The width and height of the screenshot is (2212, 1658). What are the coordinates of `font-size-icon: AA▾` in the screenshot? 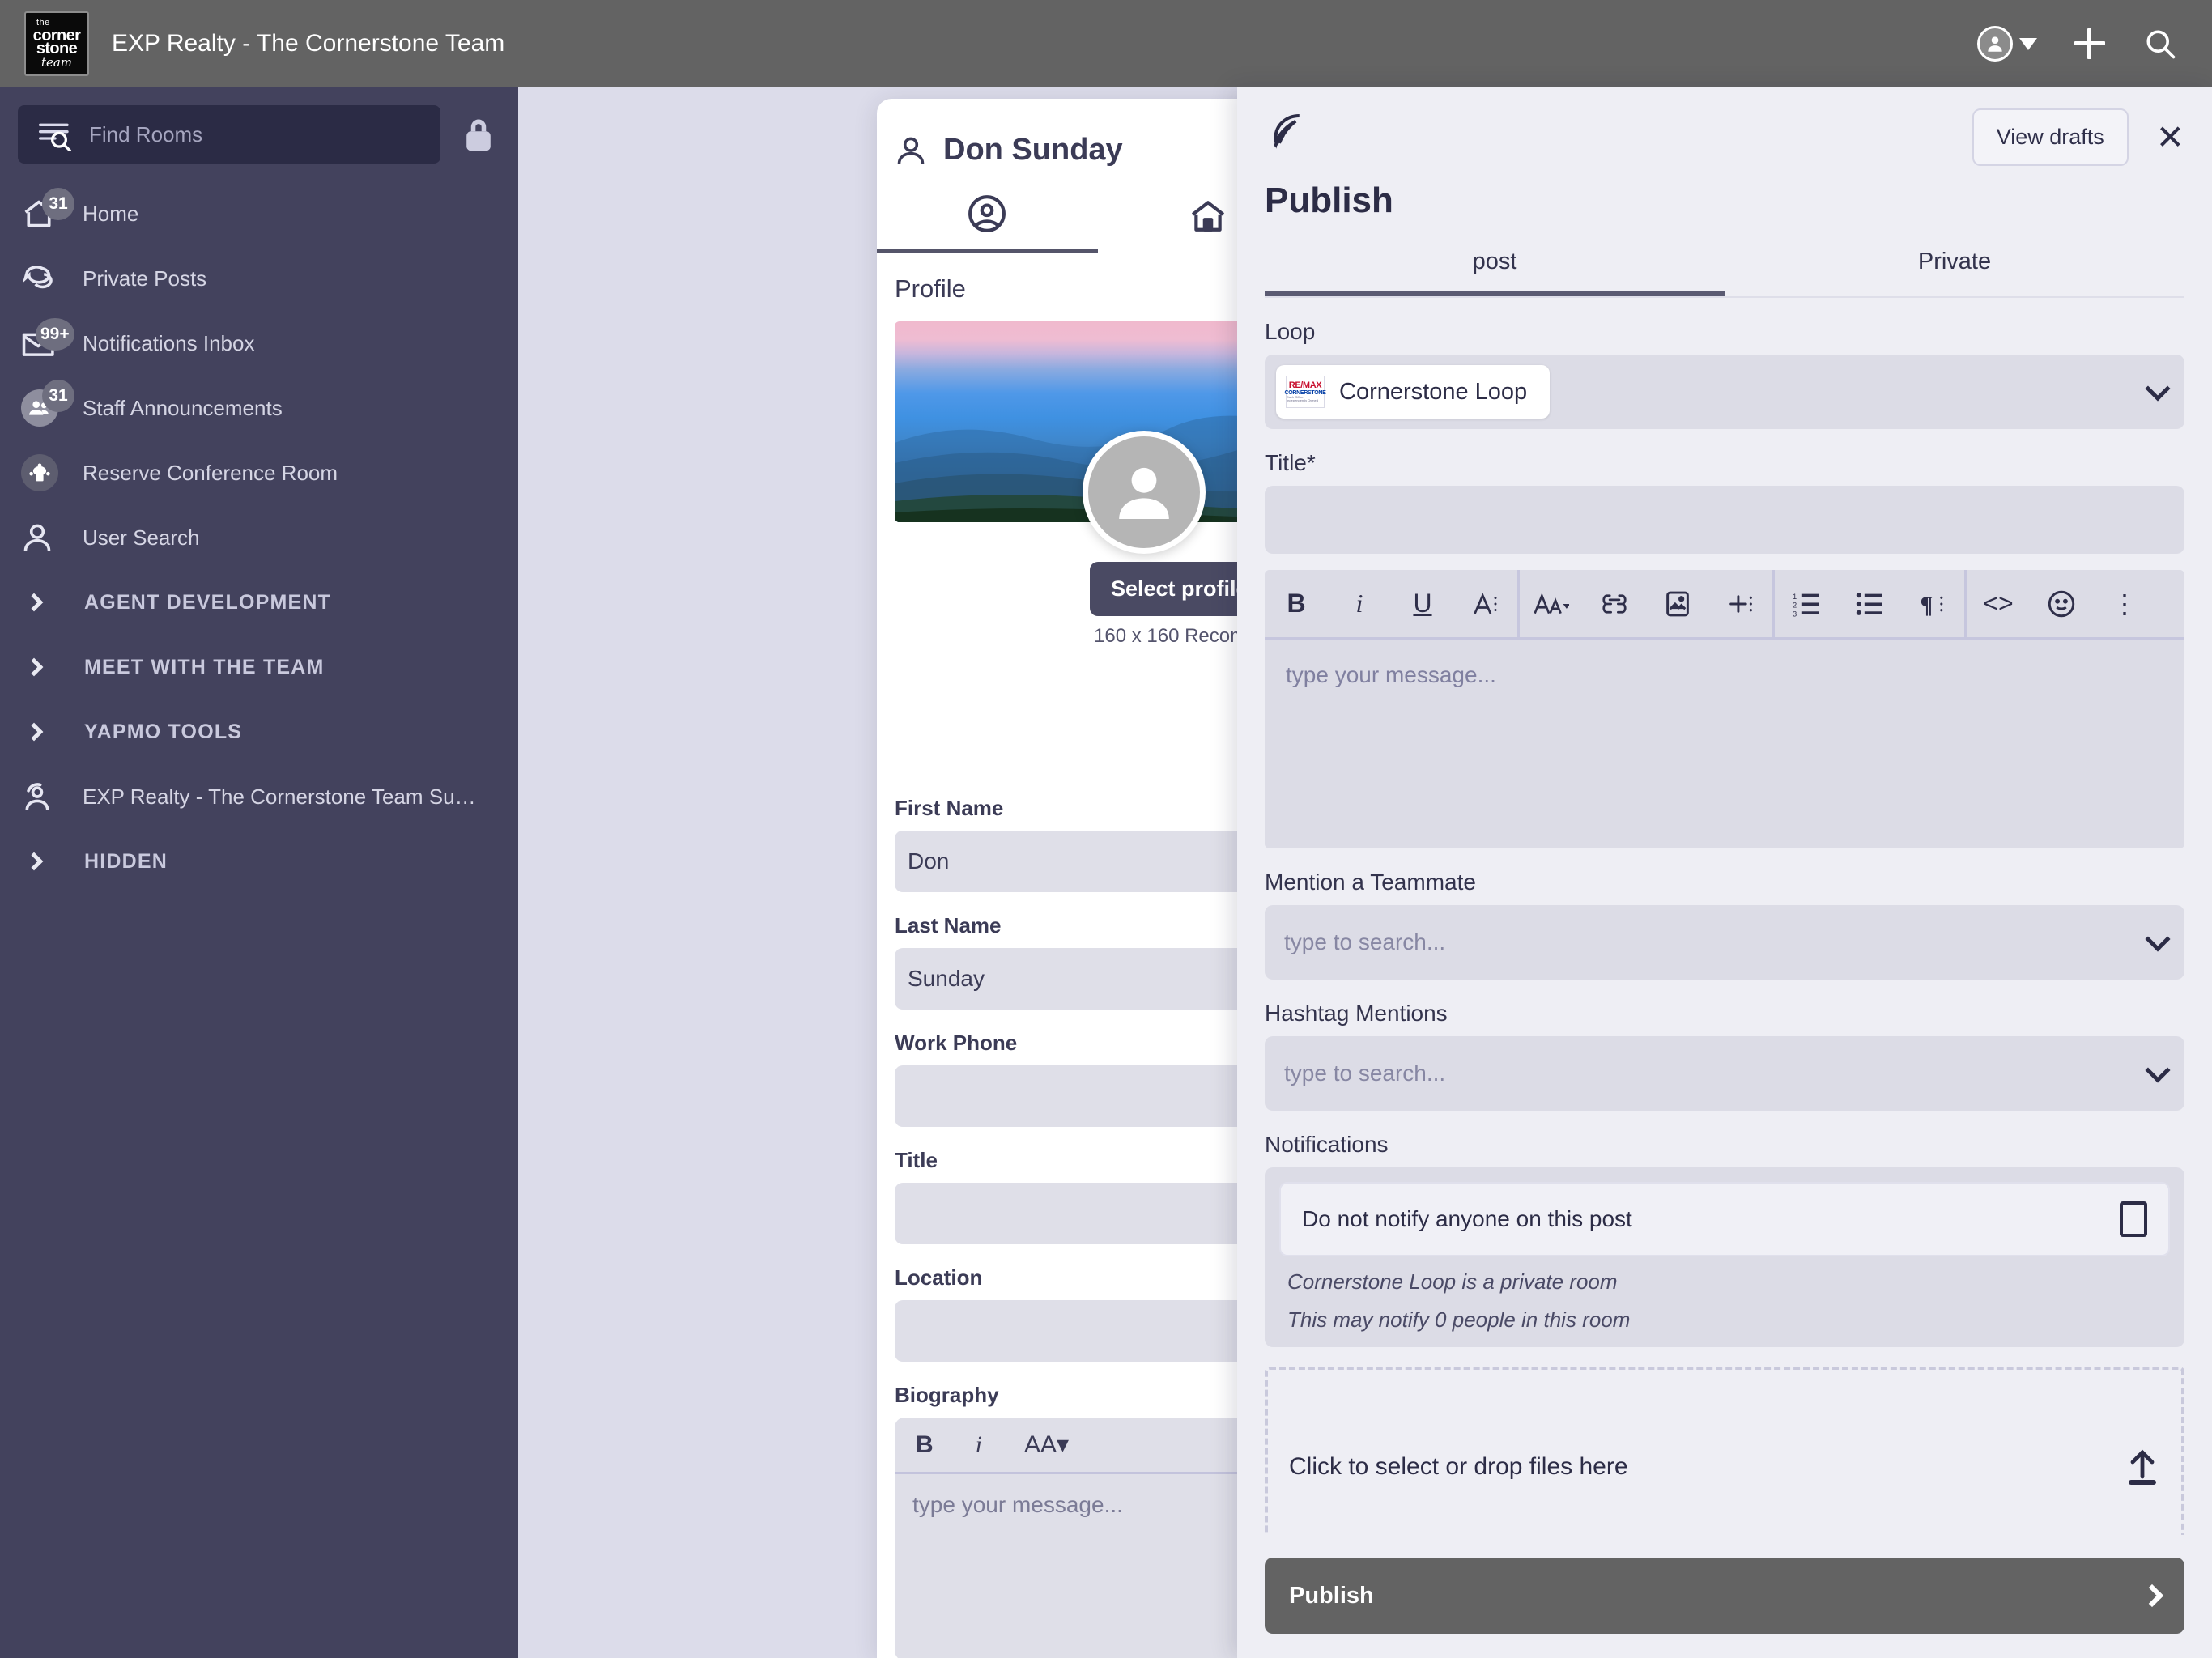 It's located at (1046, 1445).